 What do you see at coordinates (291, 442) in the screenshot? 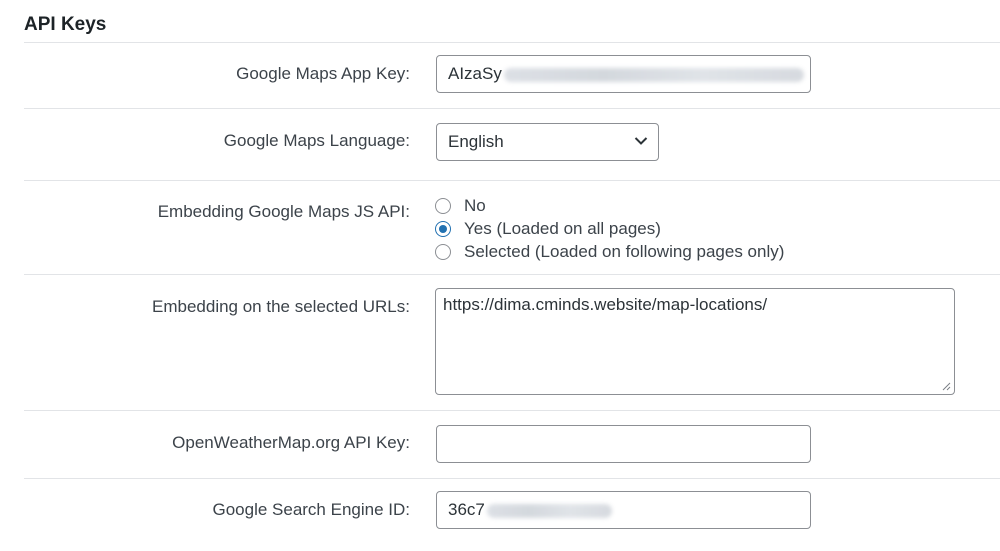
I see `openweathermap-key-label: OpenWeatherMap.org API Key:` at bounding box center [291, 442].